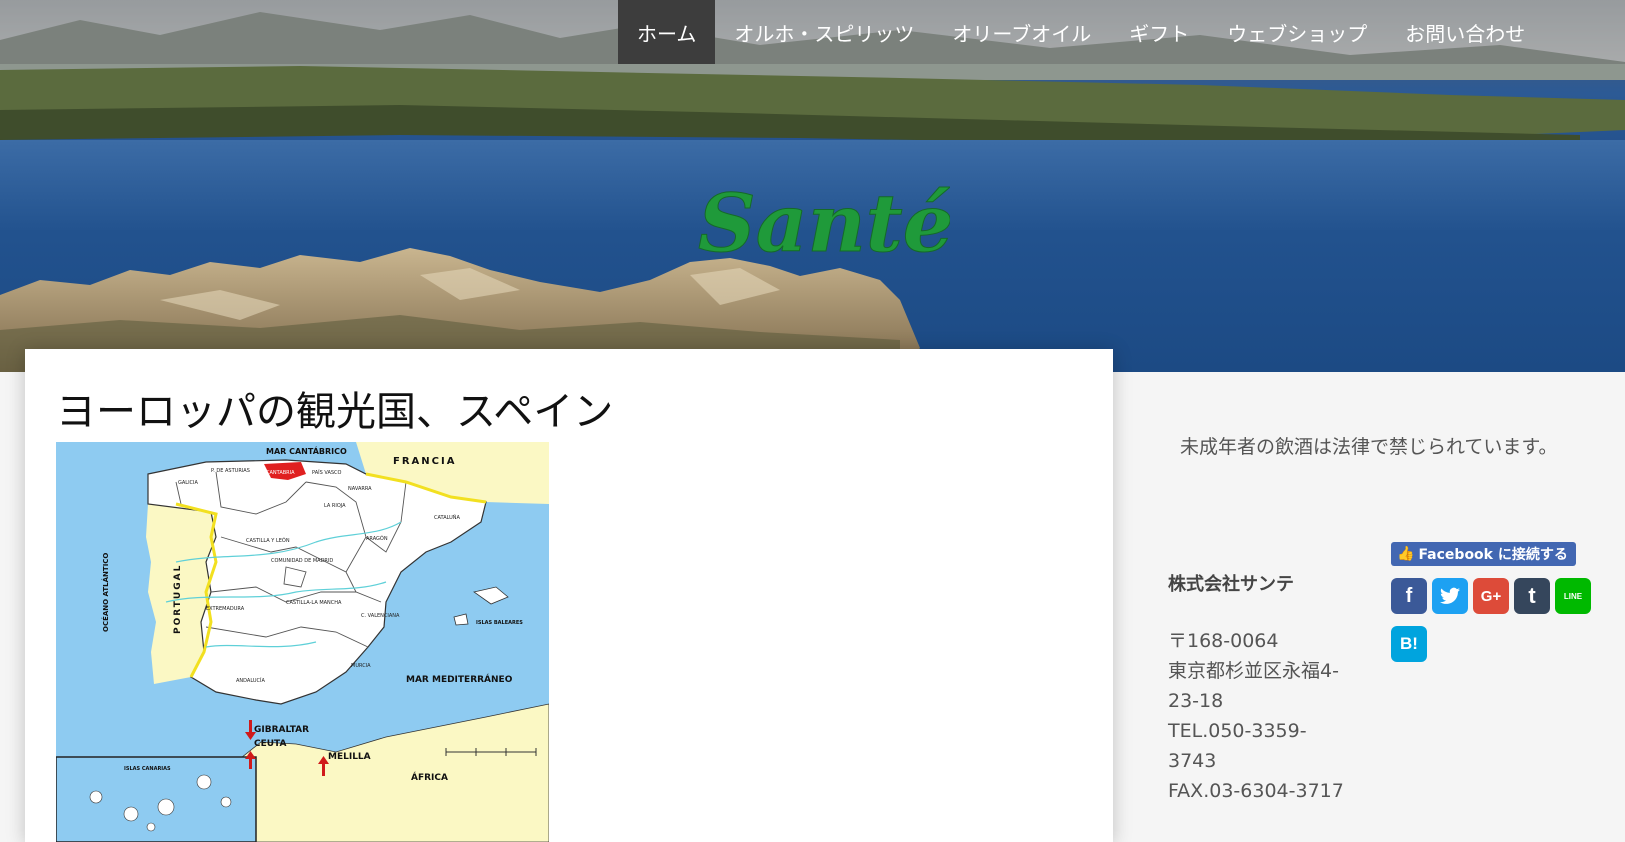 The image size is (1625, 842). I want to click on address-tel: TEL.050-3359-3743, so click(1237, 746).